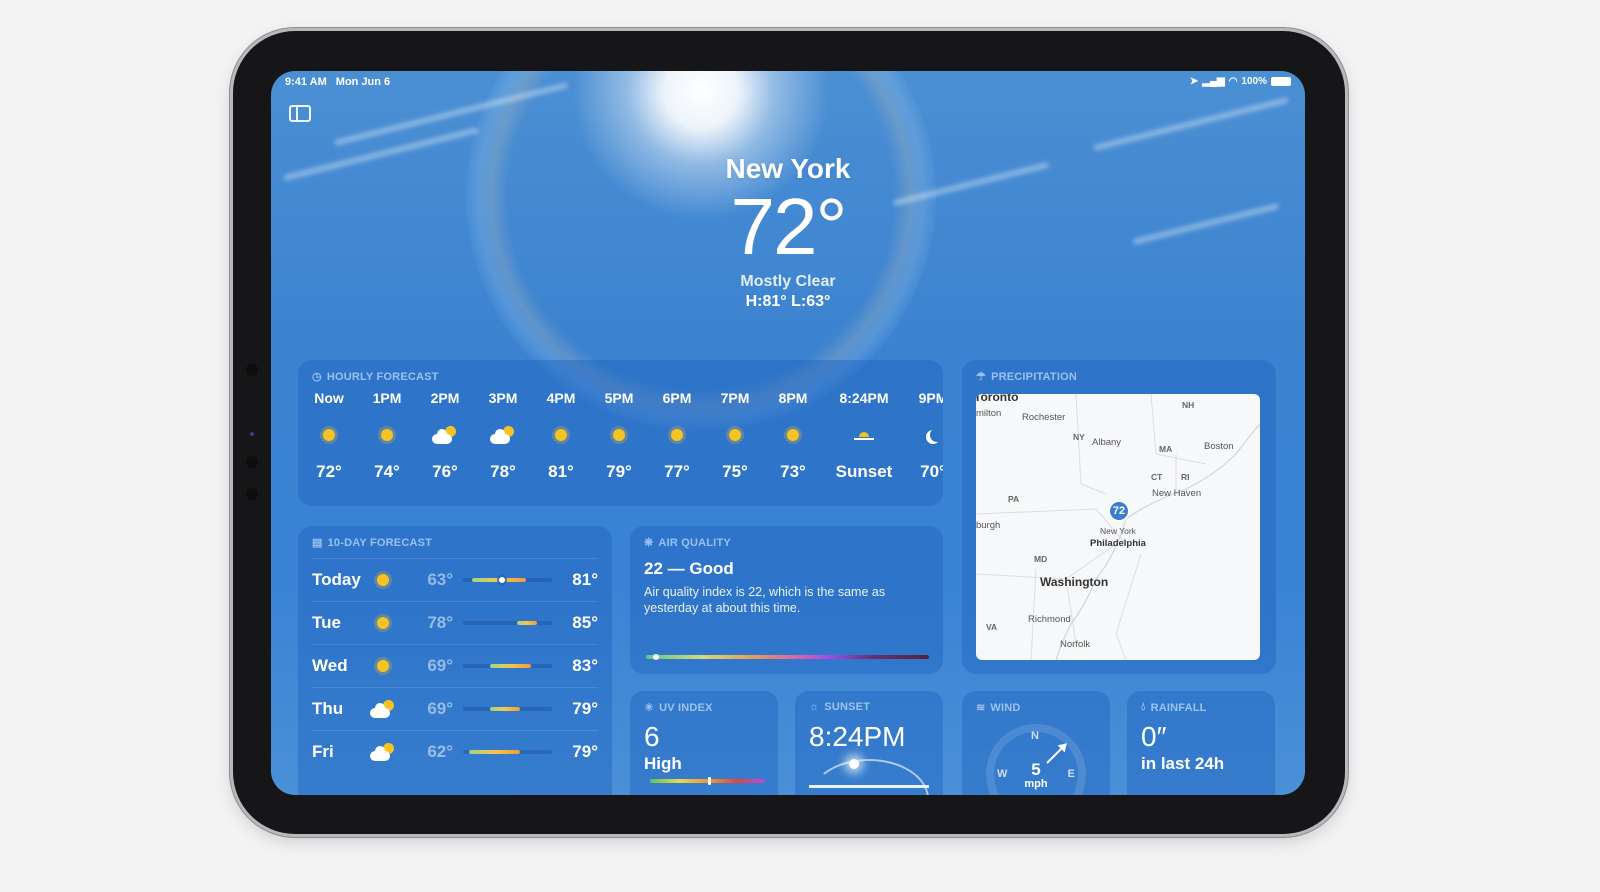  I want to click on wind-card: ≋ WIND N E W 5 mph, so click(1036, 743).